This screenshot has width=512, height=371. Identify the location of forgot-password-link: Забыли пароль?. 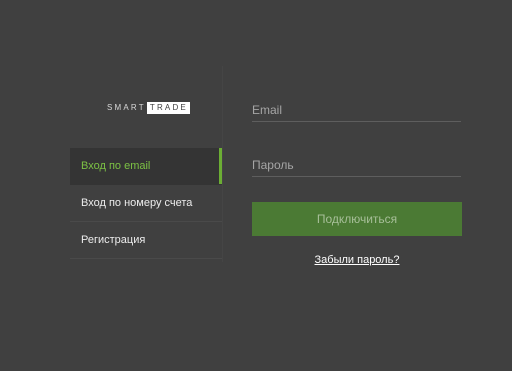
(357, 260).